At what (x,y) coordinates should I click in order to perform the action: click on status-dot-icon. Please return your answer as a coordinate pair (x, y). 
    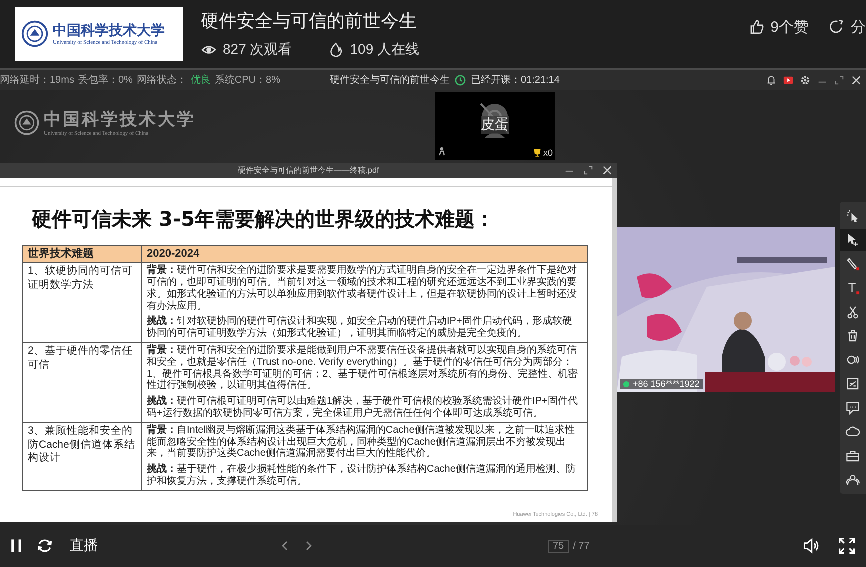
    Looking at the image, I should click on (626, 384).